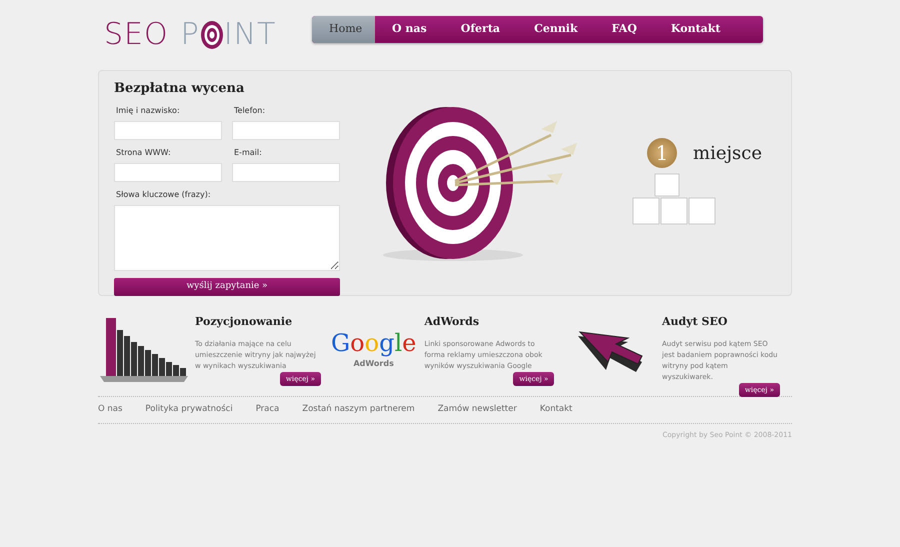 The width and height of the screenshot is (900, 547). I want to click on footer-link: Zamów newsletter, so click(477, 409).